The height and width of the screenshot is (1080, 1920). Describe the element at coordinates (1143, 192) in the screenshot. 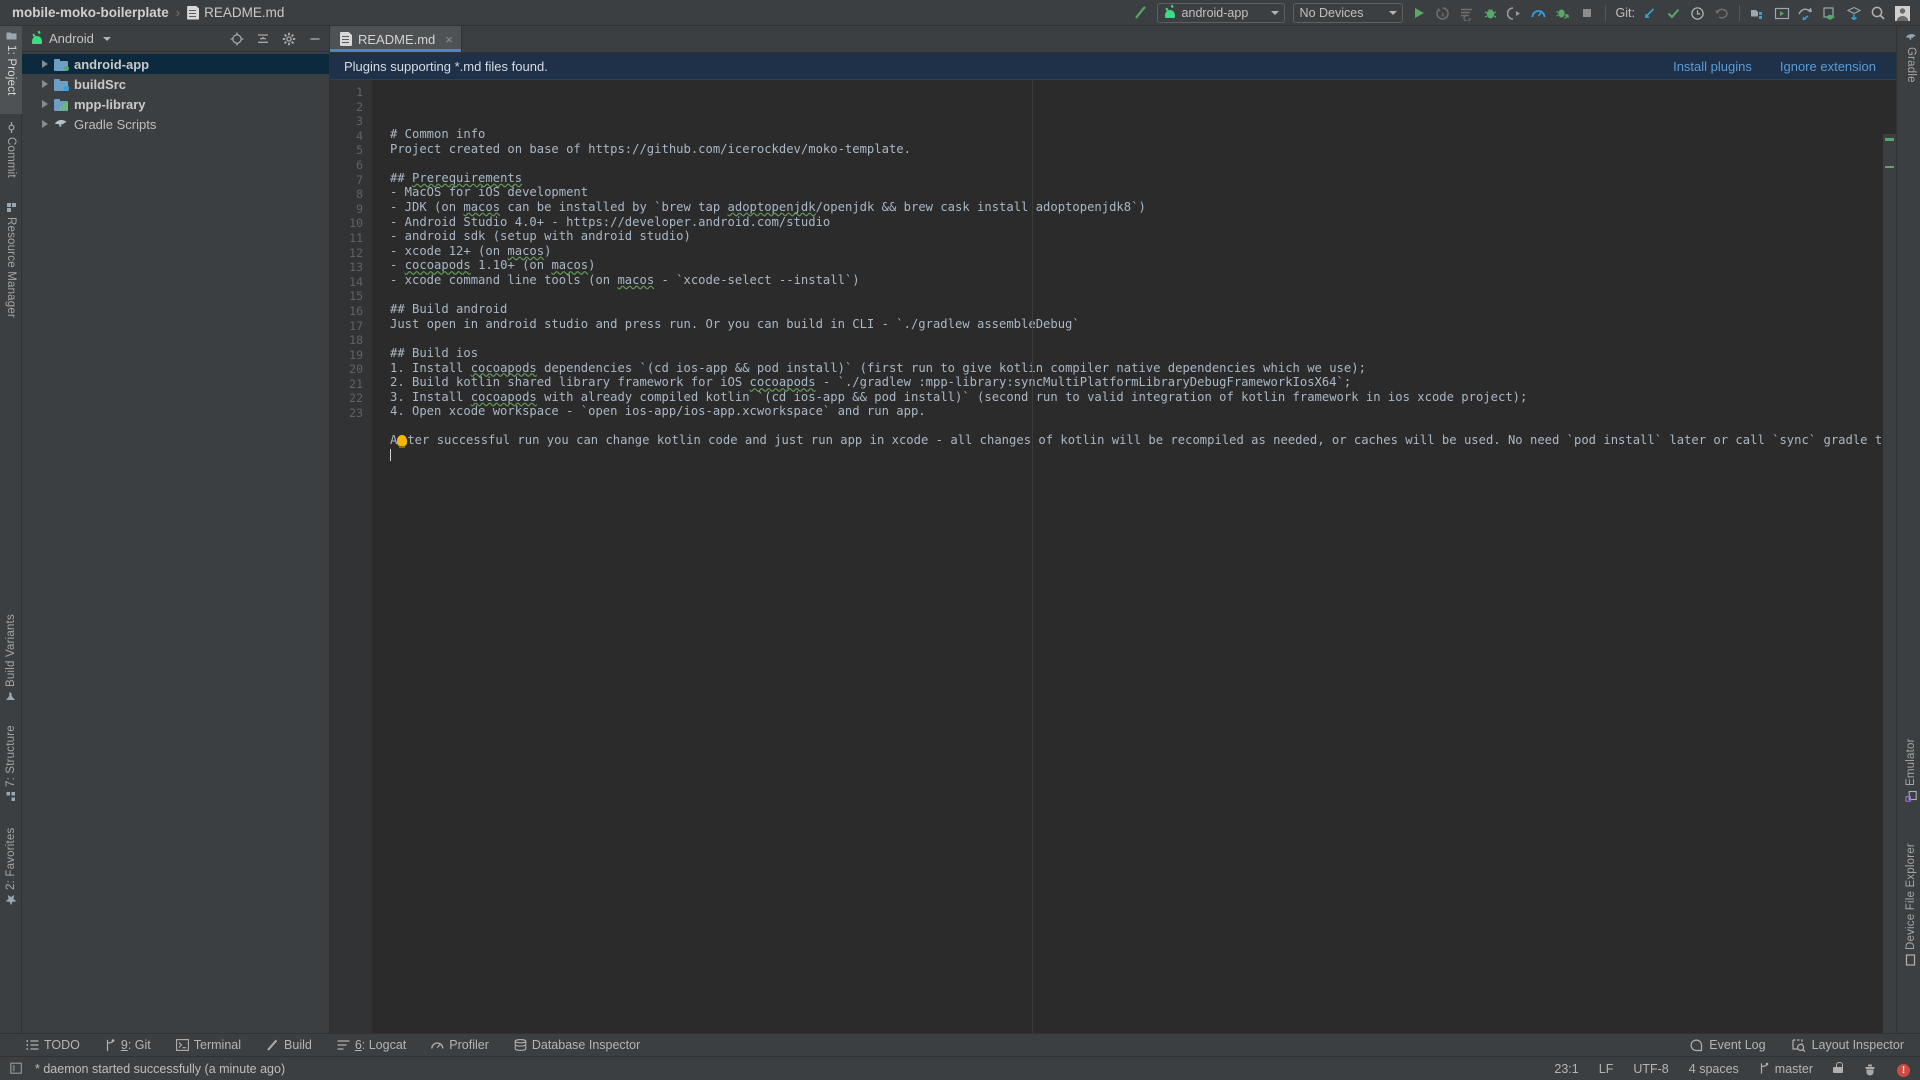

I see `code-line: - MacOS for iOS development` at that location.